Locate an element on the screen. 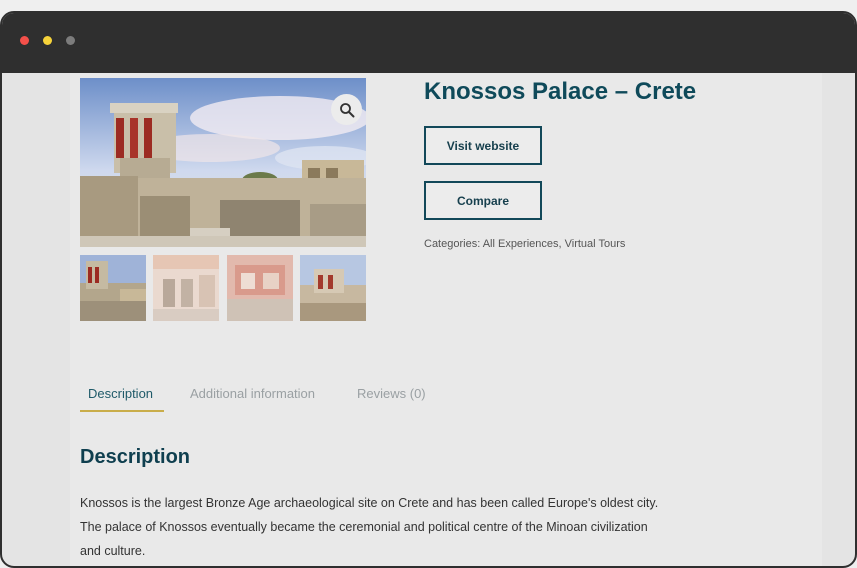 This screenshot has width=857, height=568. close-window-button is located at coordinates (24, 40).